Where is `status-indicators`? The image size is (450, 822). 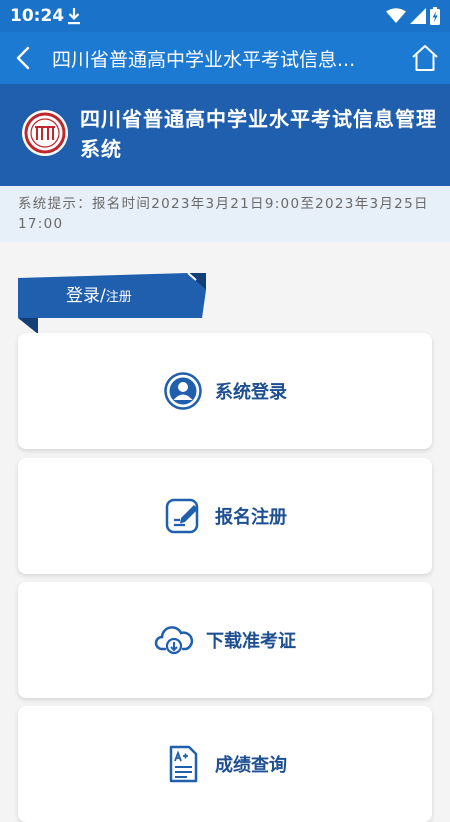 status-indicators is located at coordinates (413, 16).